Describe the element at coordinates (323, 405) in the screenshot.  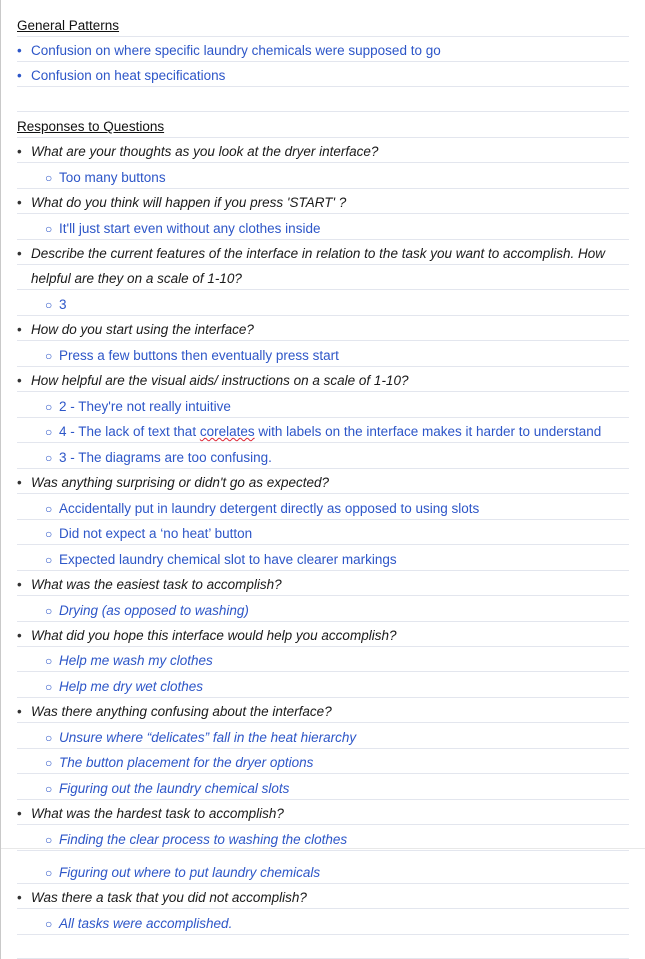
I see `answer-item: ○ 2 - They're not really intuitive` at that location.